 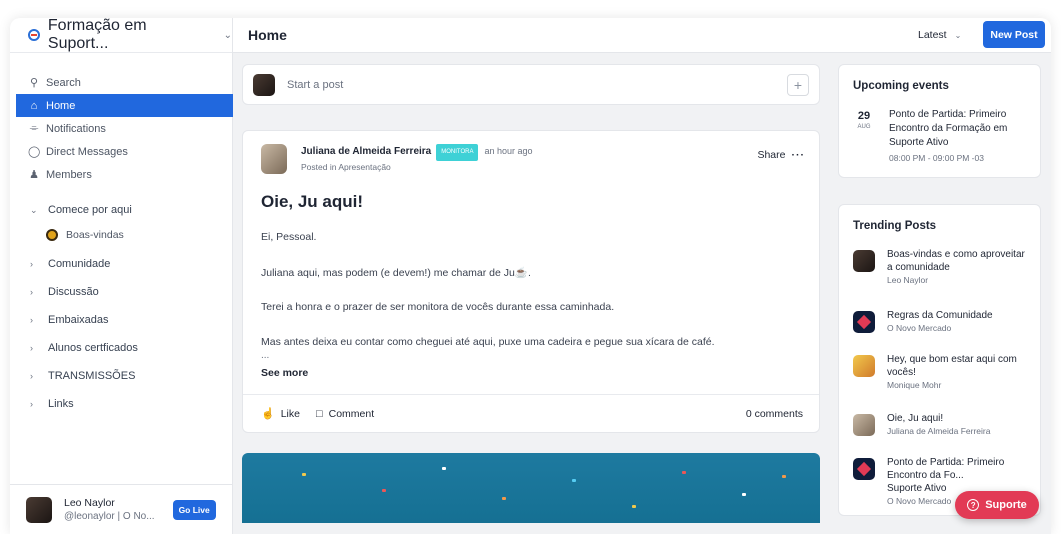 What do you see at coordinates (121, 210) in the screenshot?
I see `section-comece-por-aqui: ⌄ Comece por aqui` at bounding box center [121, 210].